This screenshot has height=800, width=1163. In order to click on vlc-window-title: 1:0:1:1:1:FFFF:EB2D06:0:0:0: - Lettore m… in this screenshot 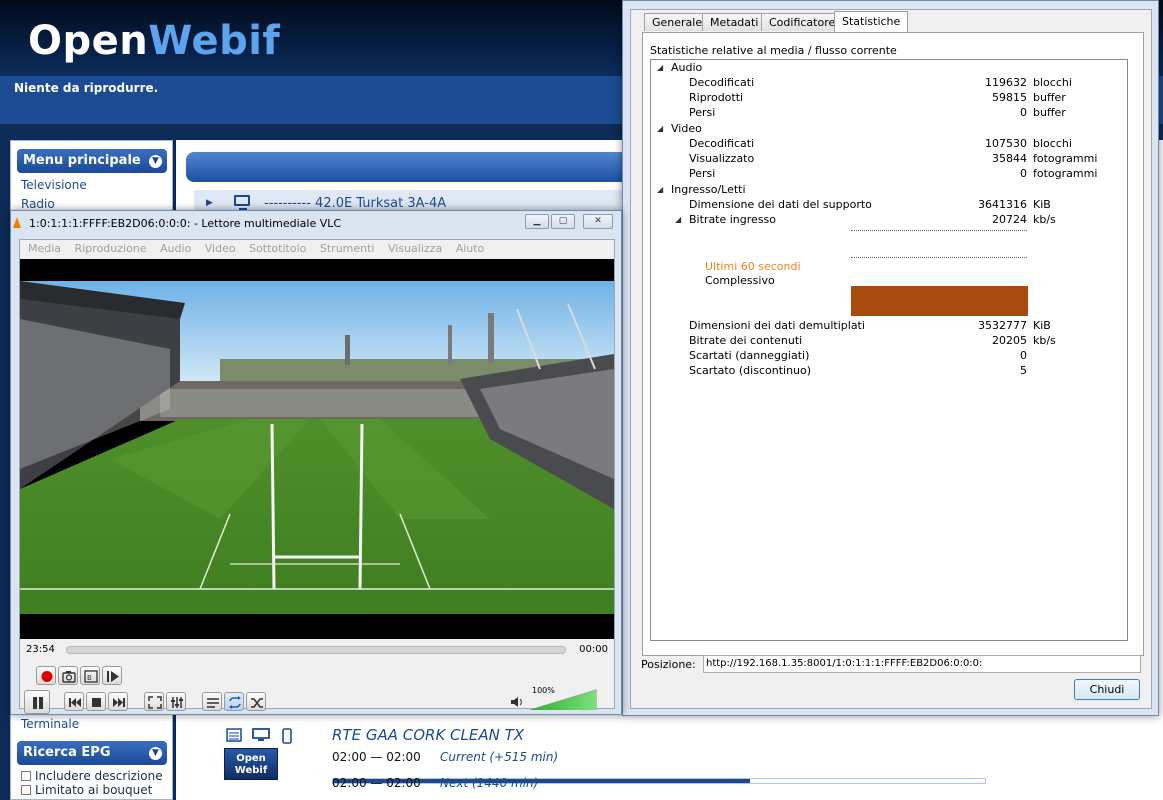, I will do `click(185, 223)`.